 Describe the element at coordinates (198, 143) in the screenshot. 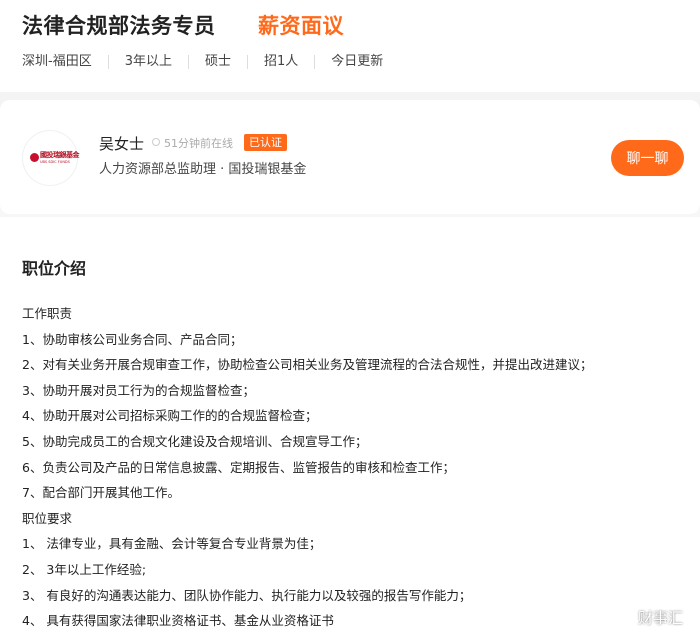

I see `online-status: 51分钟前在线` at that location.